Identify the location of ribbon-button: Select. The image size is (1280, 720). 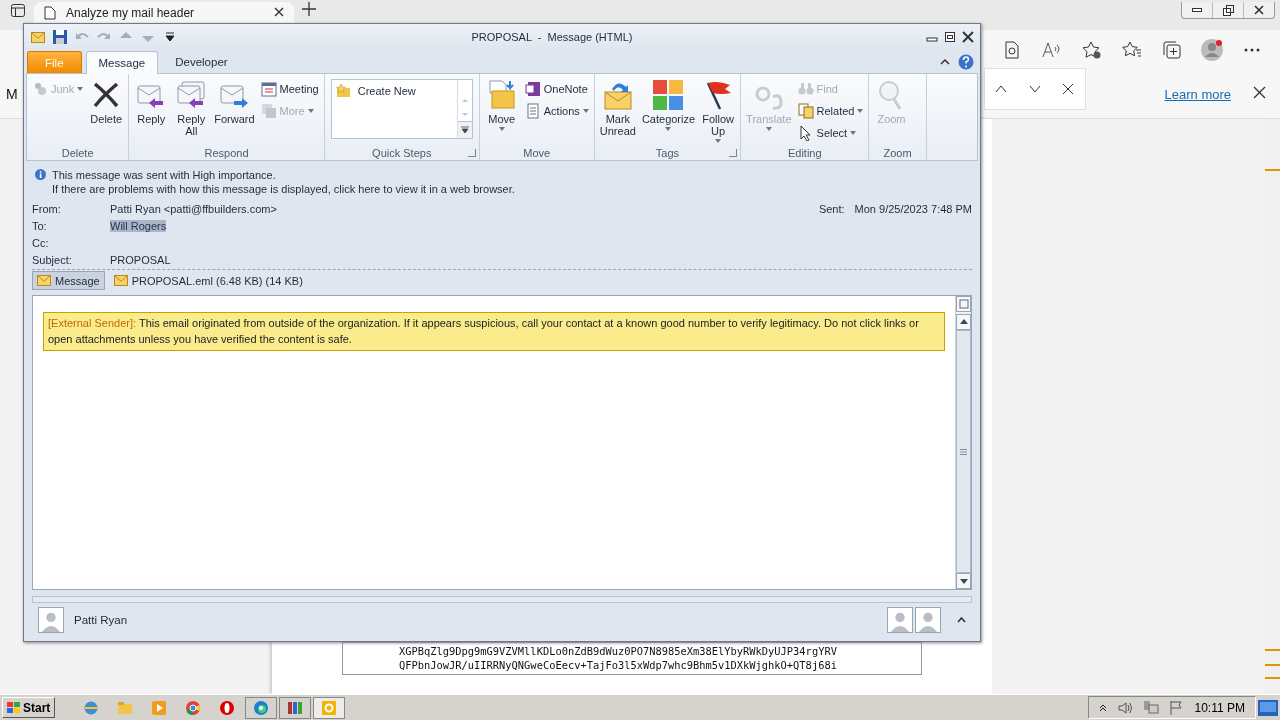
(830, 133).